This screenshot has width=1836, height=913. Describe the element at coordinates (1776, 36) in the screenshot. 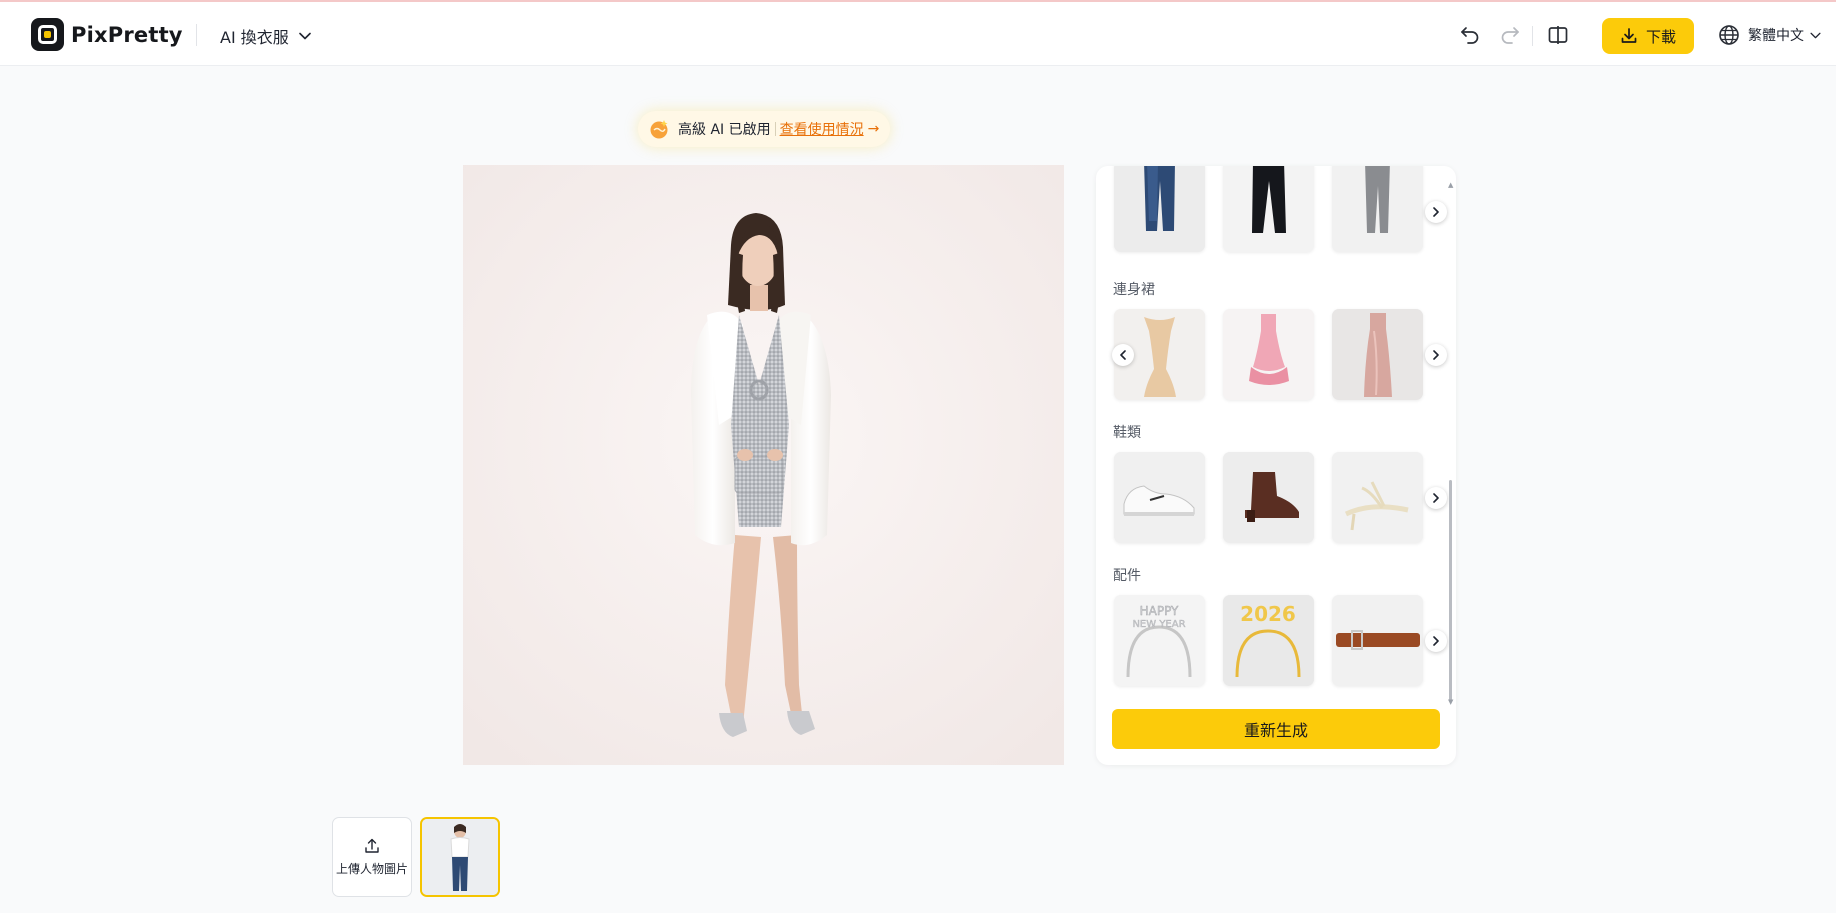

I see `language-label: 繁體中文` at that location.